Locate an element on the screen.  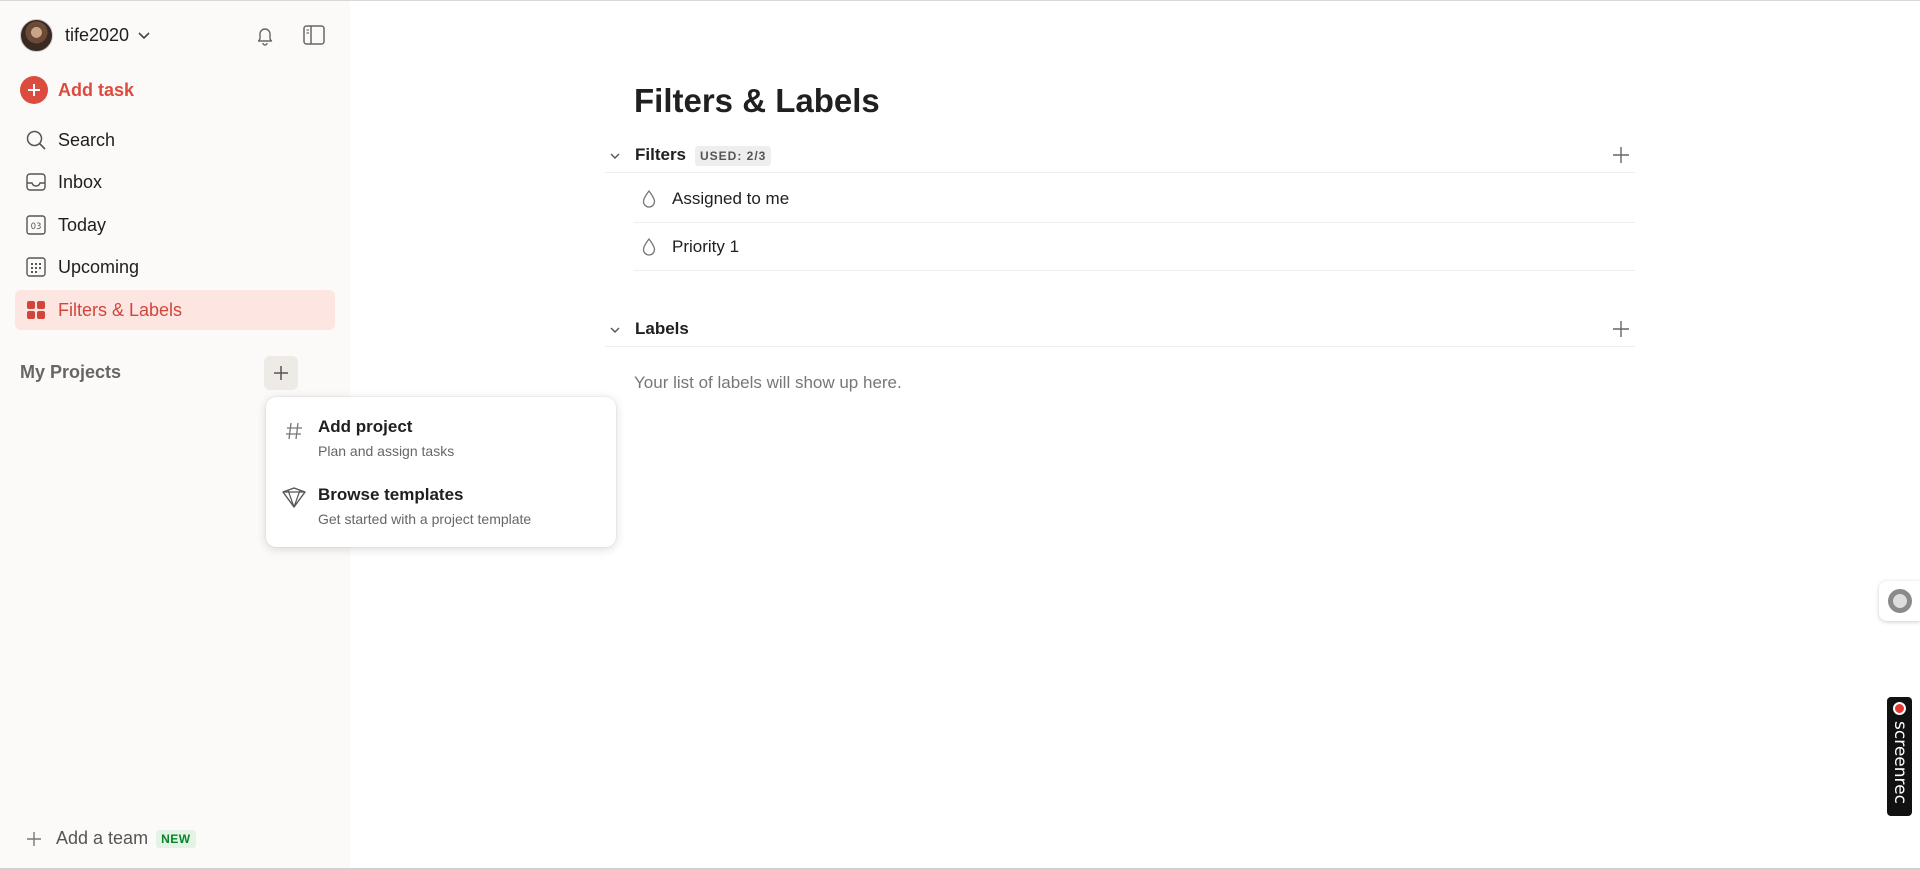
collapse-labels-button is located at coordinates (615, 330).